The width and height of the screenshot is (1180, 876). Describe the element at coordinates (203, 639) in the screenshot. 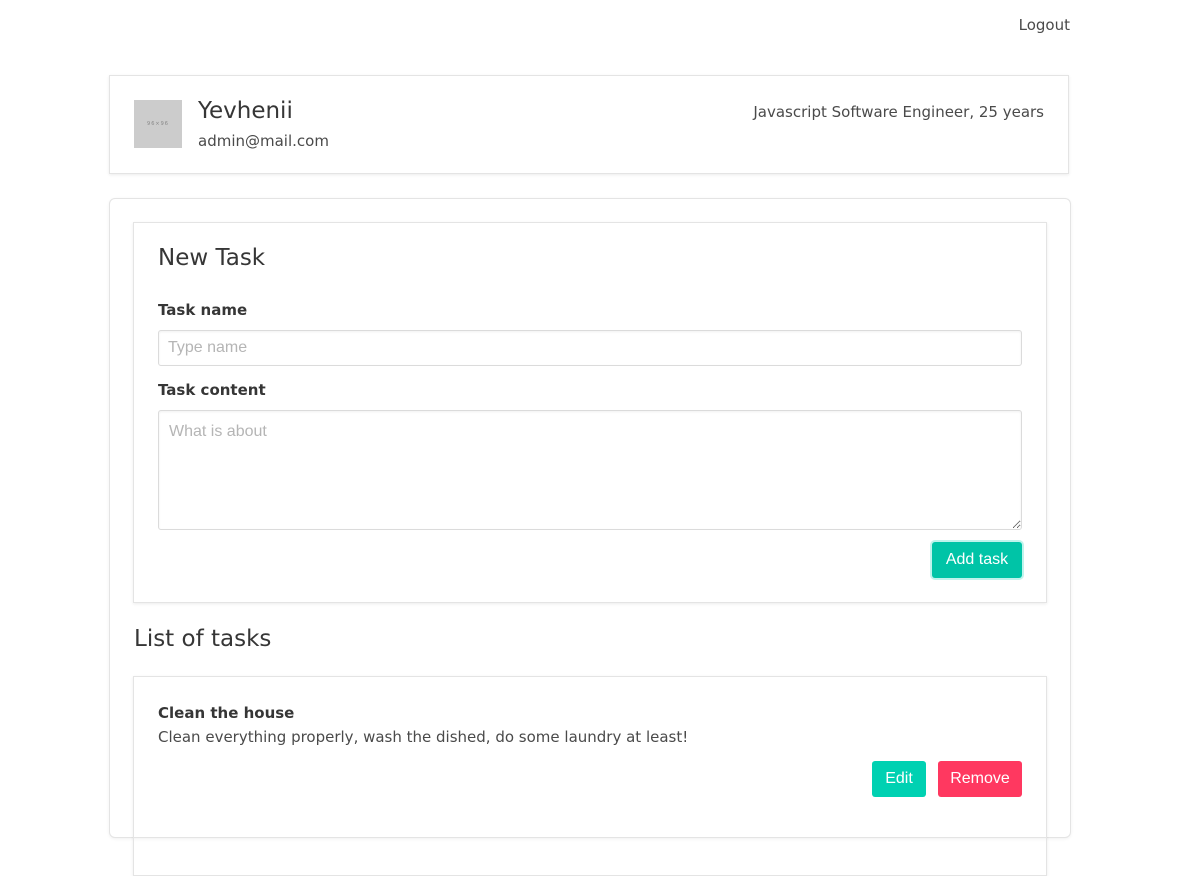

I see `task-list-title: List of tasks` at that location.